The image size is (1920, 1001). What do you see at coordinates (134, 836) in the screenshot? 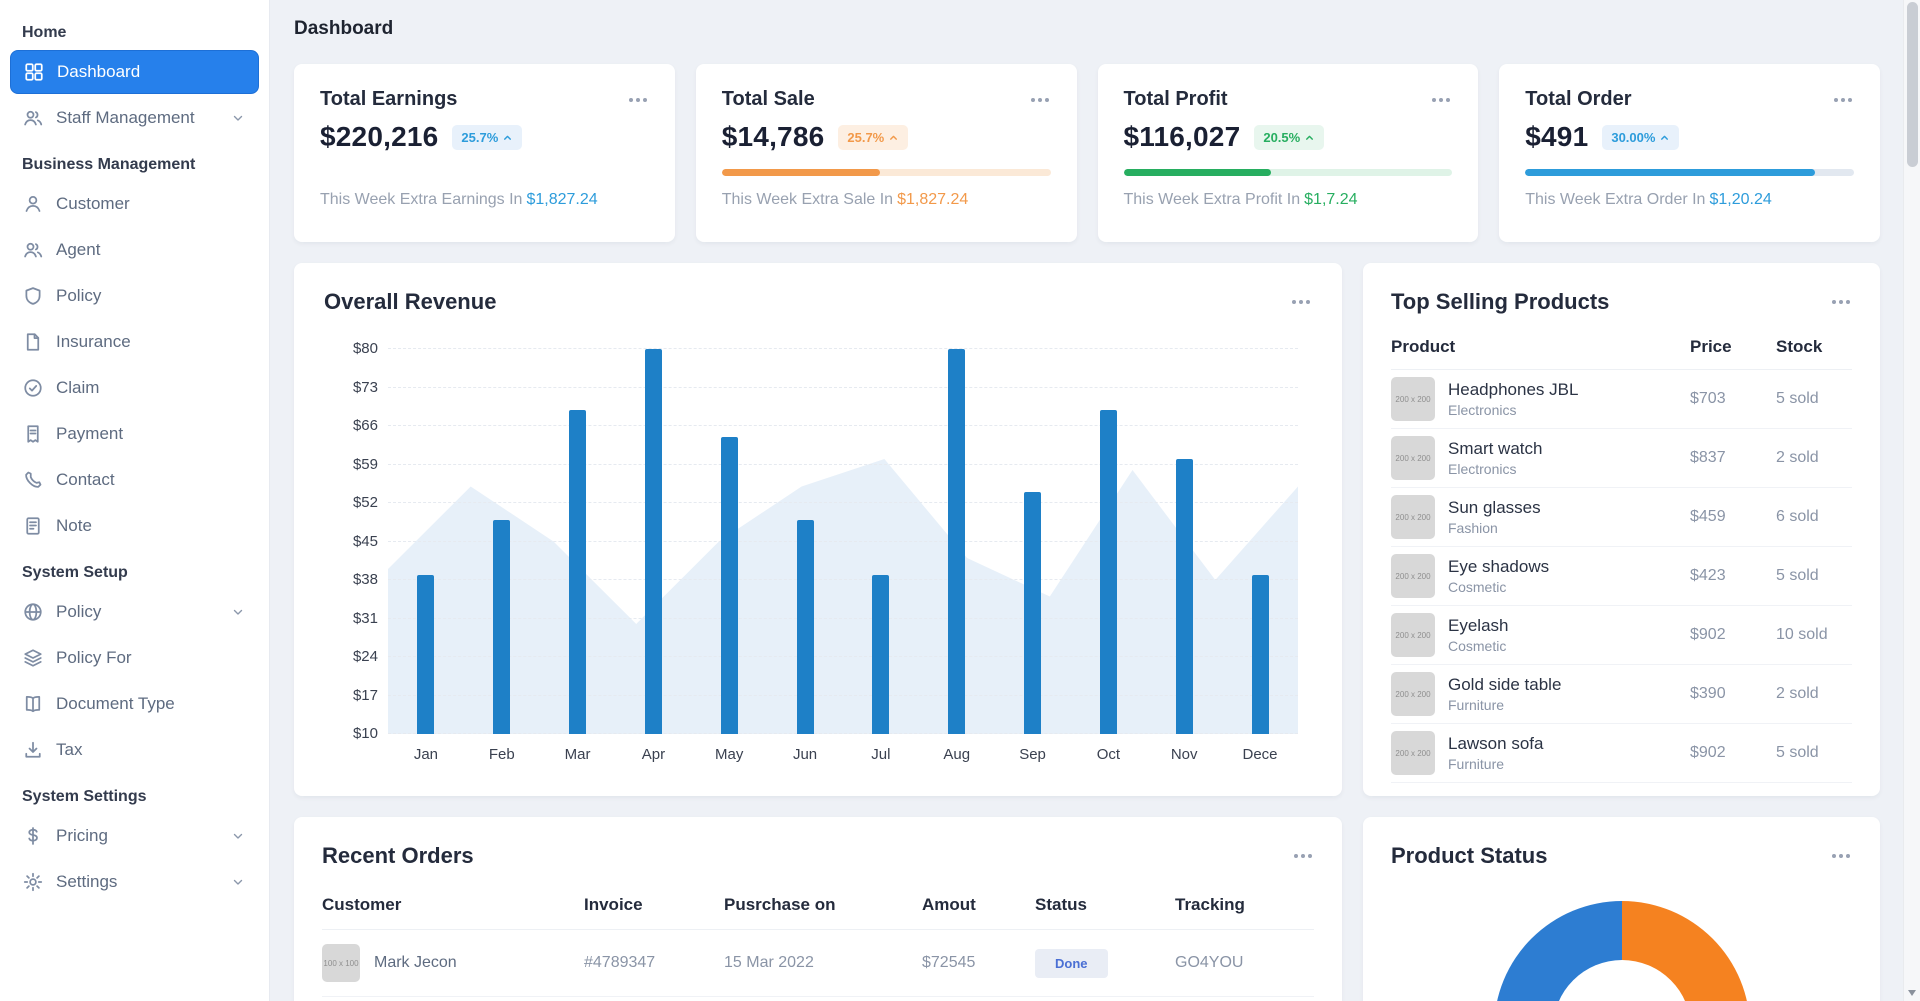
I see `sidebar-item-pricing: Pricing` at bounding box center [134, 836].